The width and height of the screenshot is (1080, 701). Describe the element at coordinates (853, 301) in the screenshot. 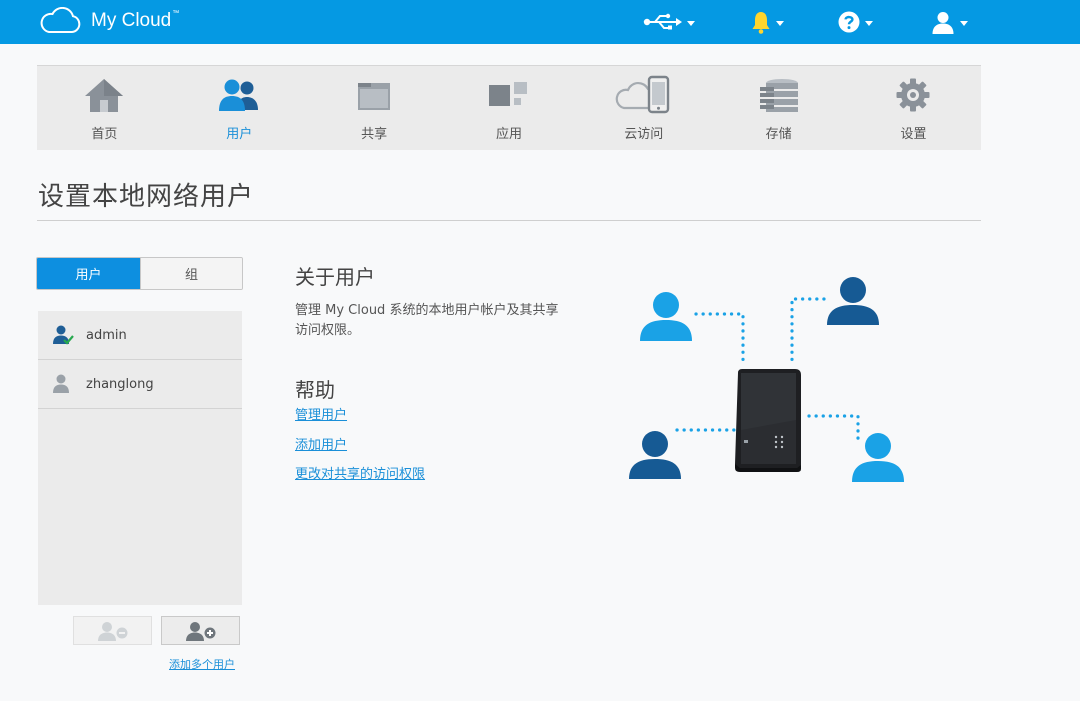

I see `person-top-right-icon` at that location.